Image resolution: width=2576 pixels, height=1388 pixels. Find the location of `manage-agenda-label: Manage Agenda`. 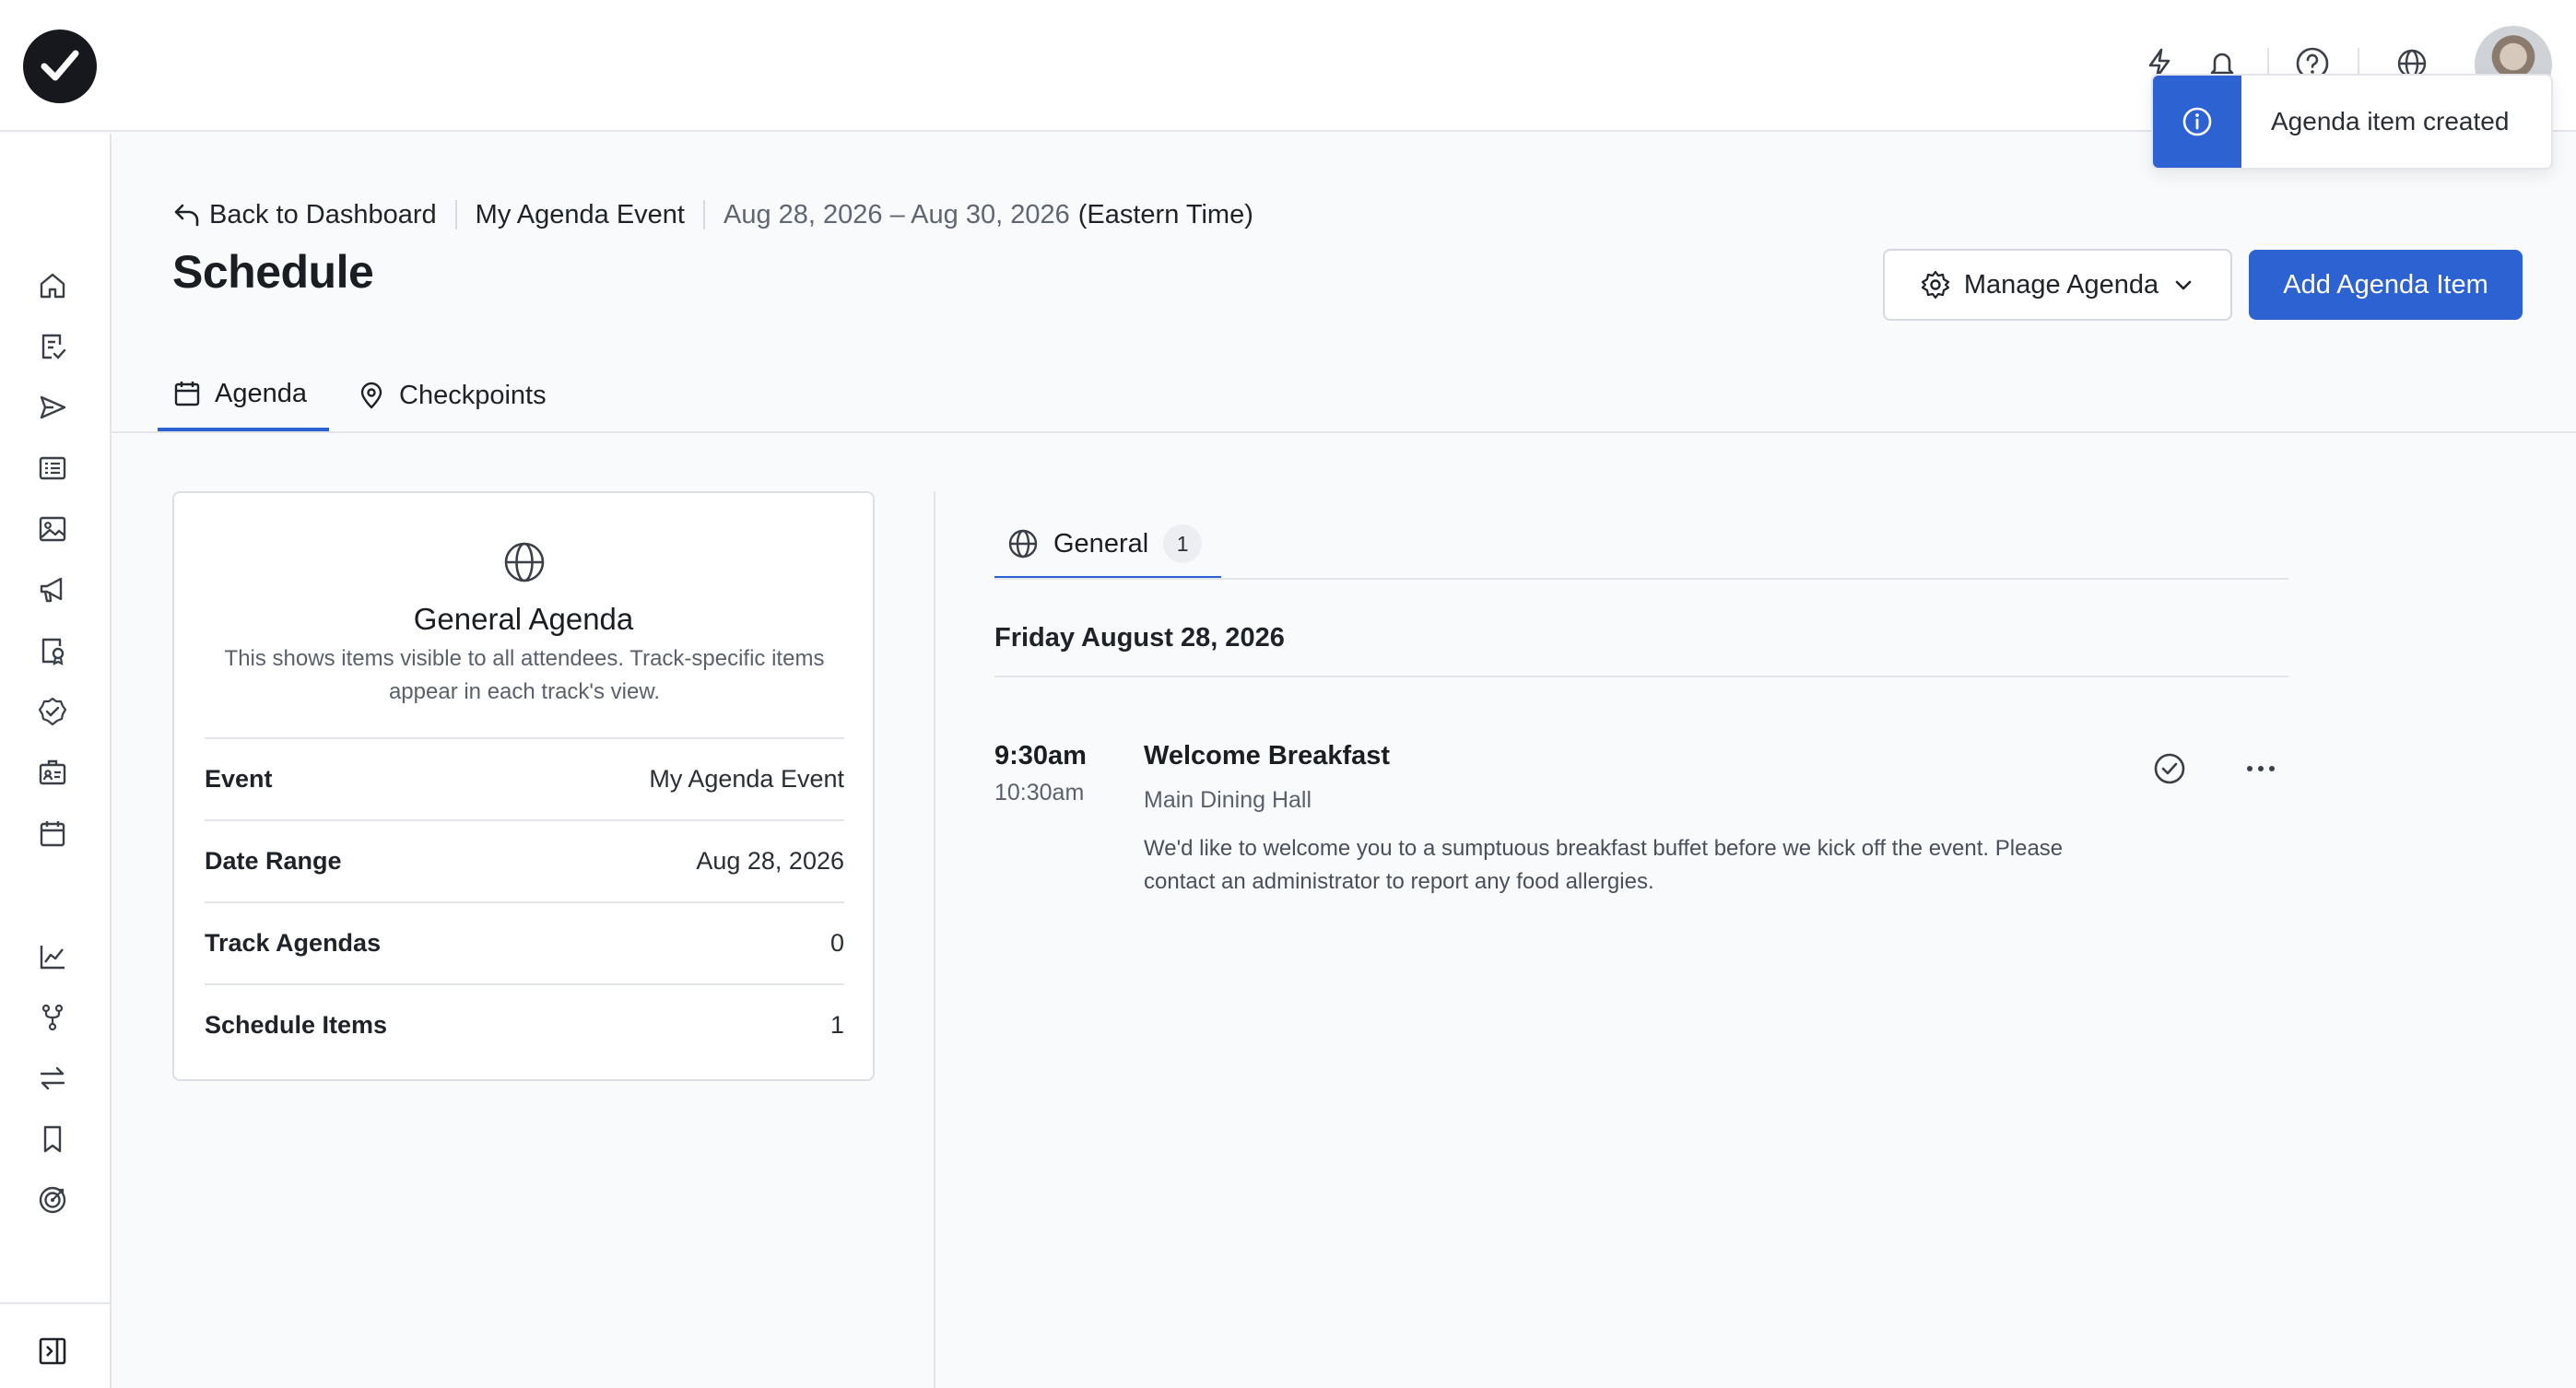

manage-agenda-label: Manage Agenda is located at coordinates (2061, 284).